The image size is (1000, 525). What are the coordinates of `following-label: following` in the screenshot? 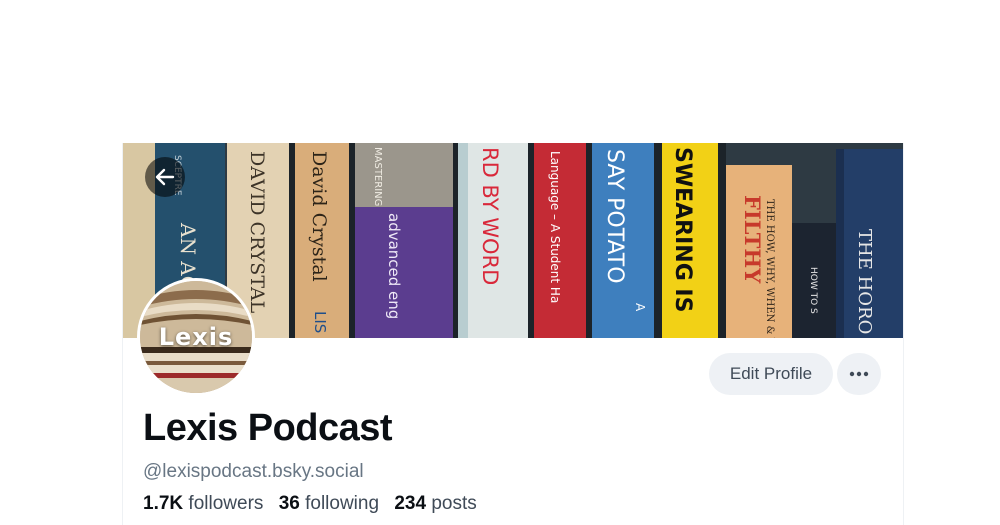 It's located at (342, 503).